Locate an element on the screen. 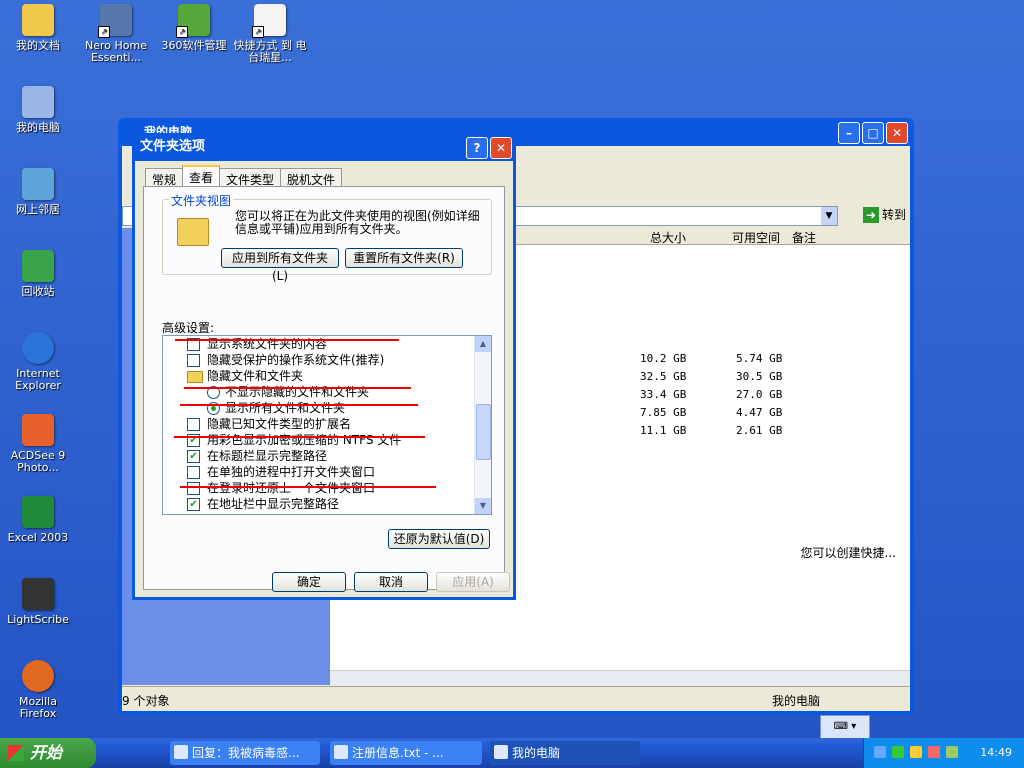  start-button: 开始 is located at coordinates (48, 753).